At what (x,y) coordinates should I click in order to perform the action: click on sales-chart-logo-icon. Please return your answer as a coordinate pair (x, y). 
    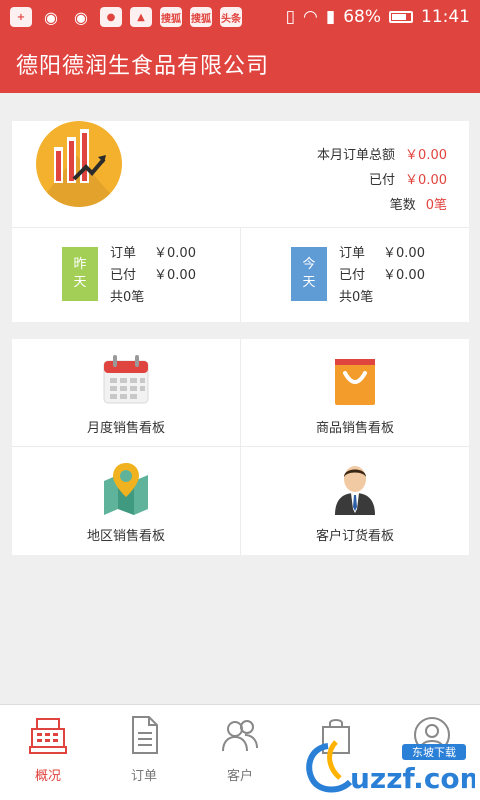
    Looking at the image, I should click on (79, 164).